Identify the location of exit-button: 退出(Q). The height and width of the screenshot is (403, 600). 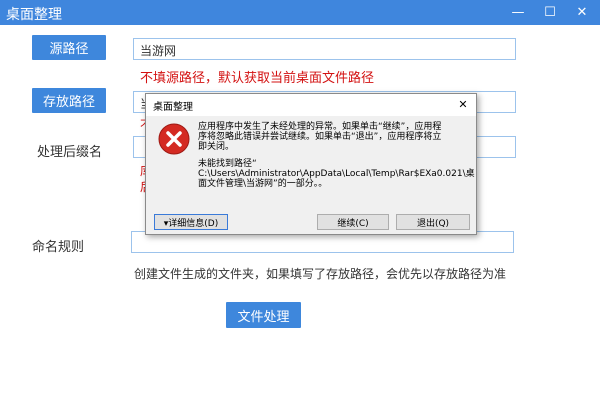
(433, 222).